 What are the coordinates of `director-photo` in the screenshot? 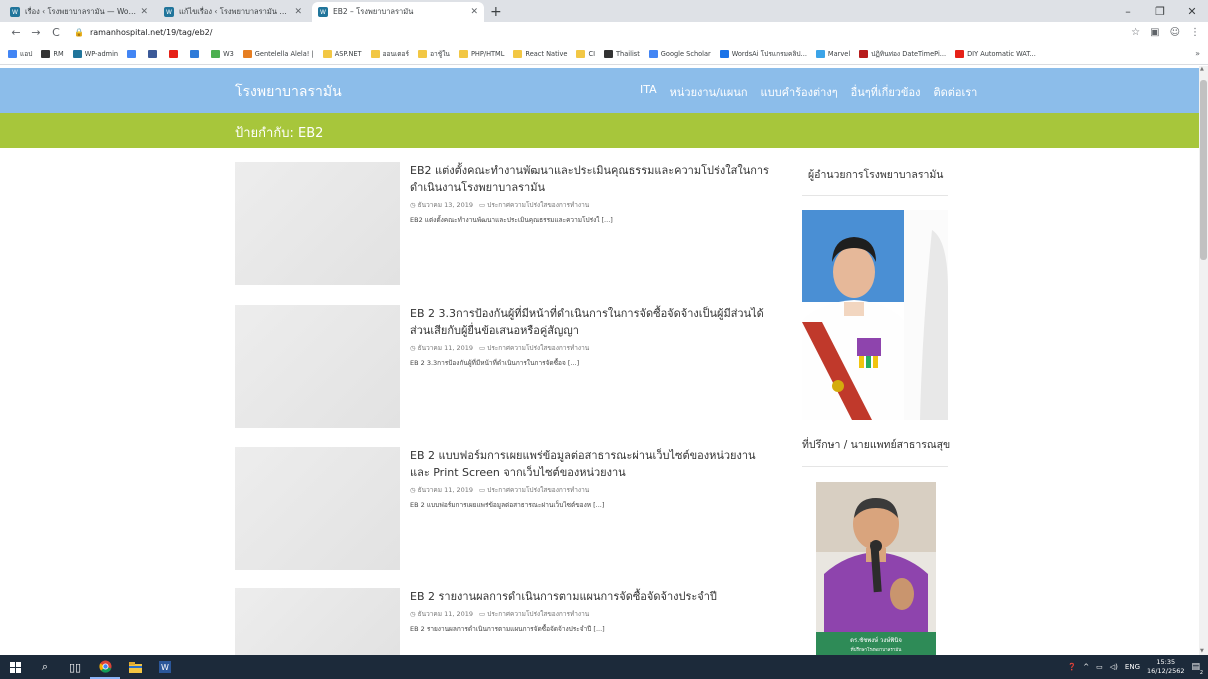 It's located at (875, 315).